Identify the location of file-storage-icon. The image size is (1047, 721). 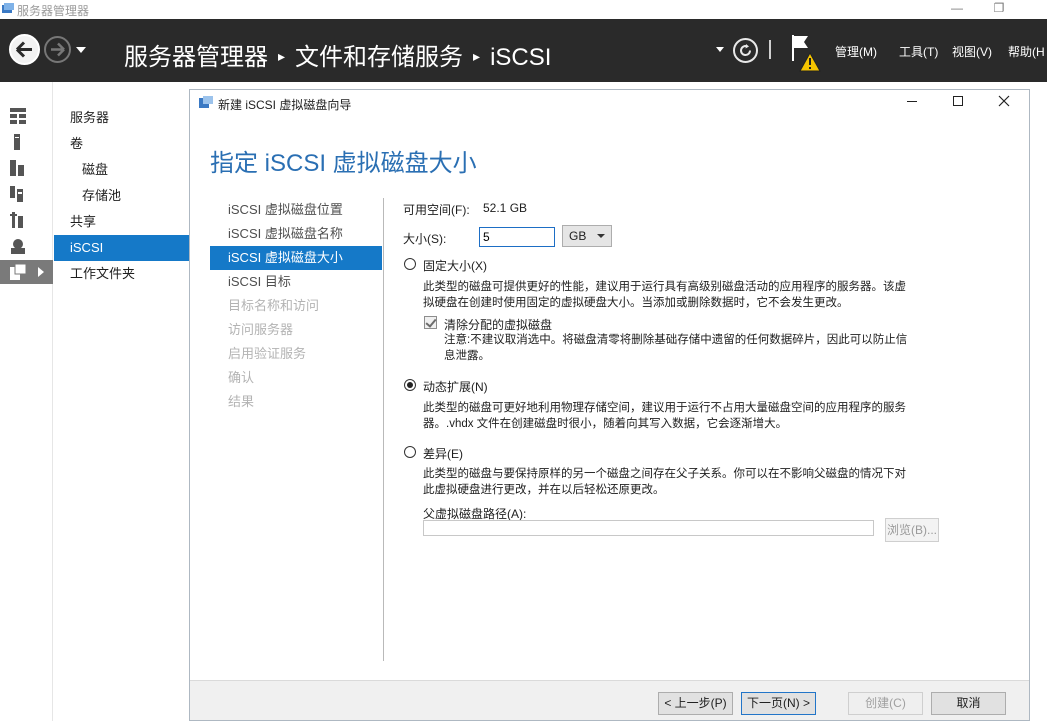
(18, 272).